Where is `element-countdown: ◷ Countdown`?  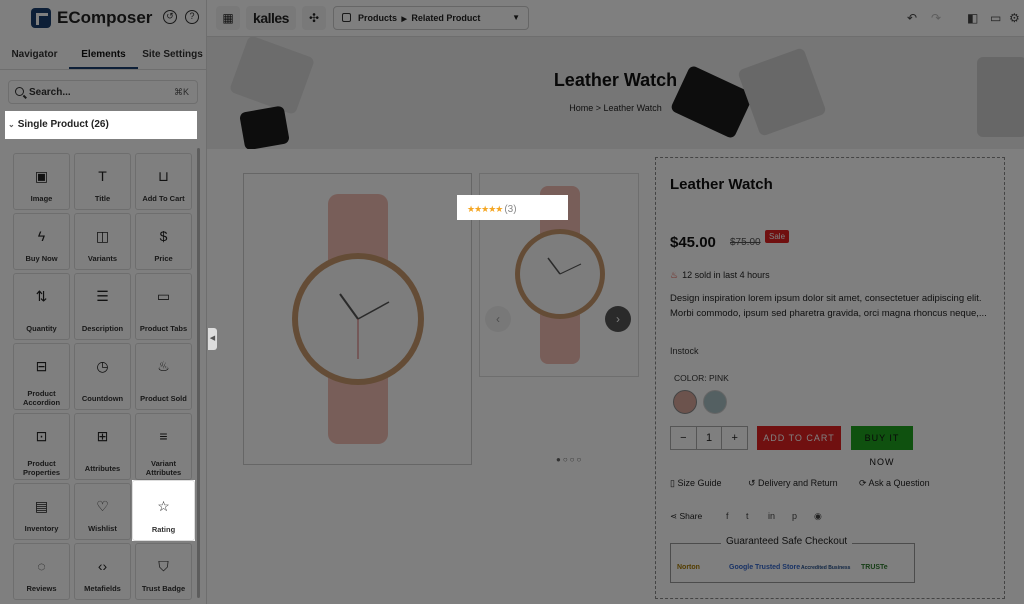
element-countdown: ◷ Countdown is located at coordinates (102, 376).